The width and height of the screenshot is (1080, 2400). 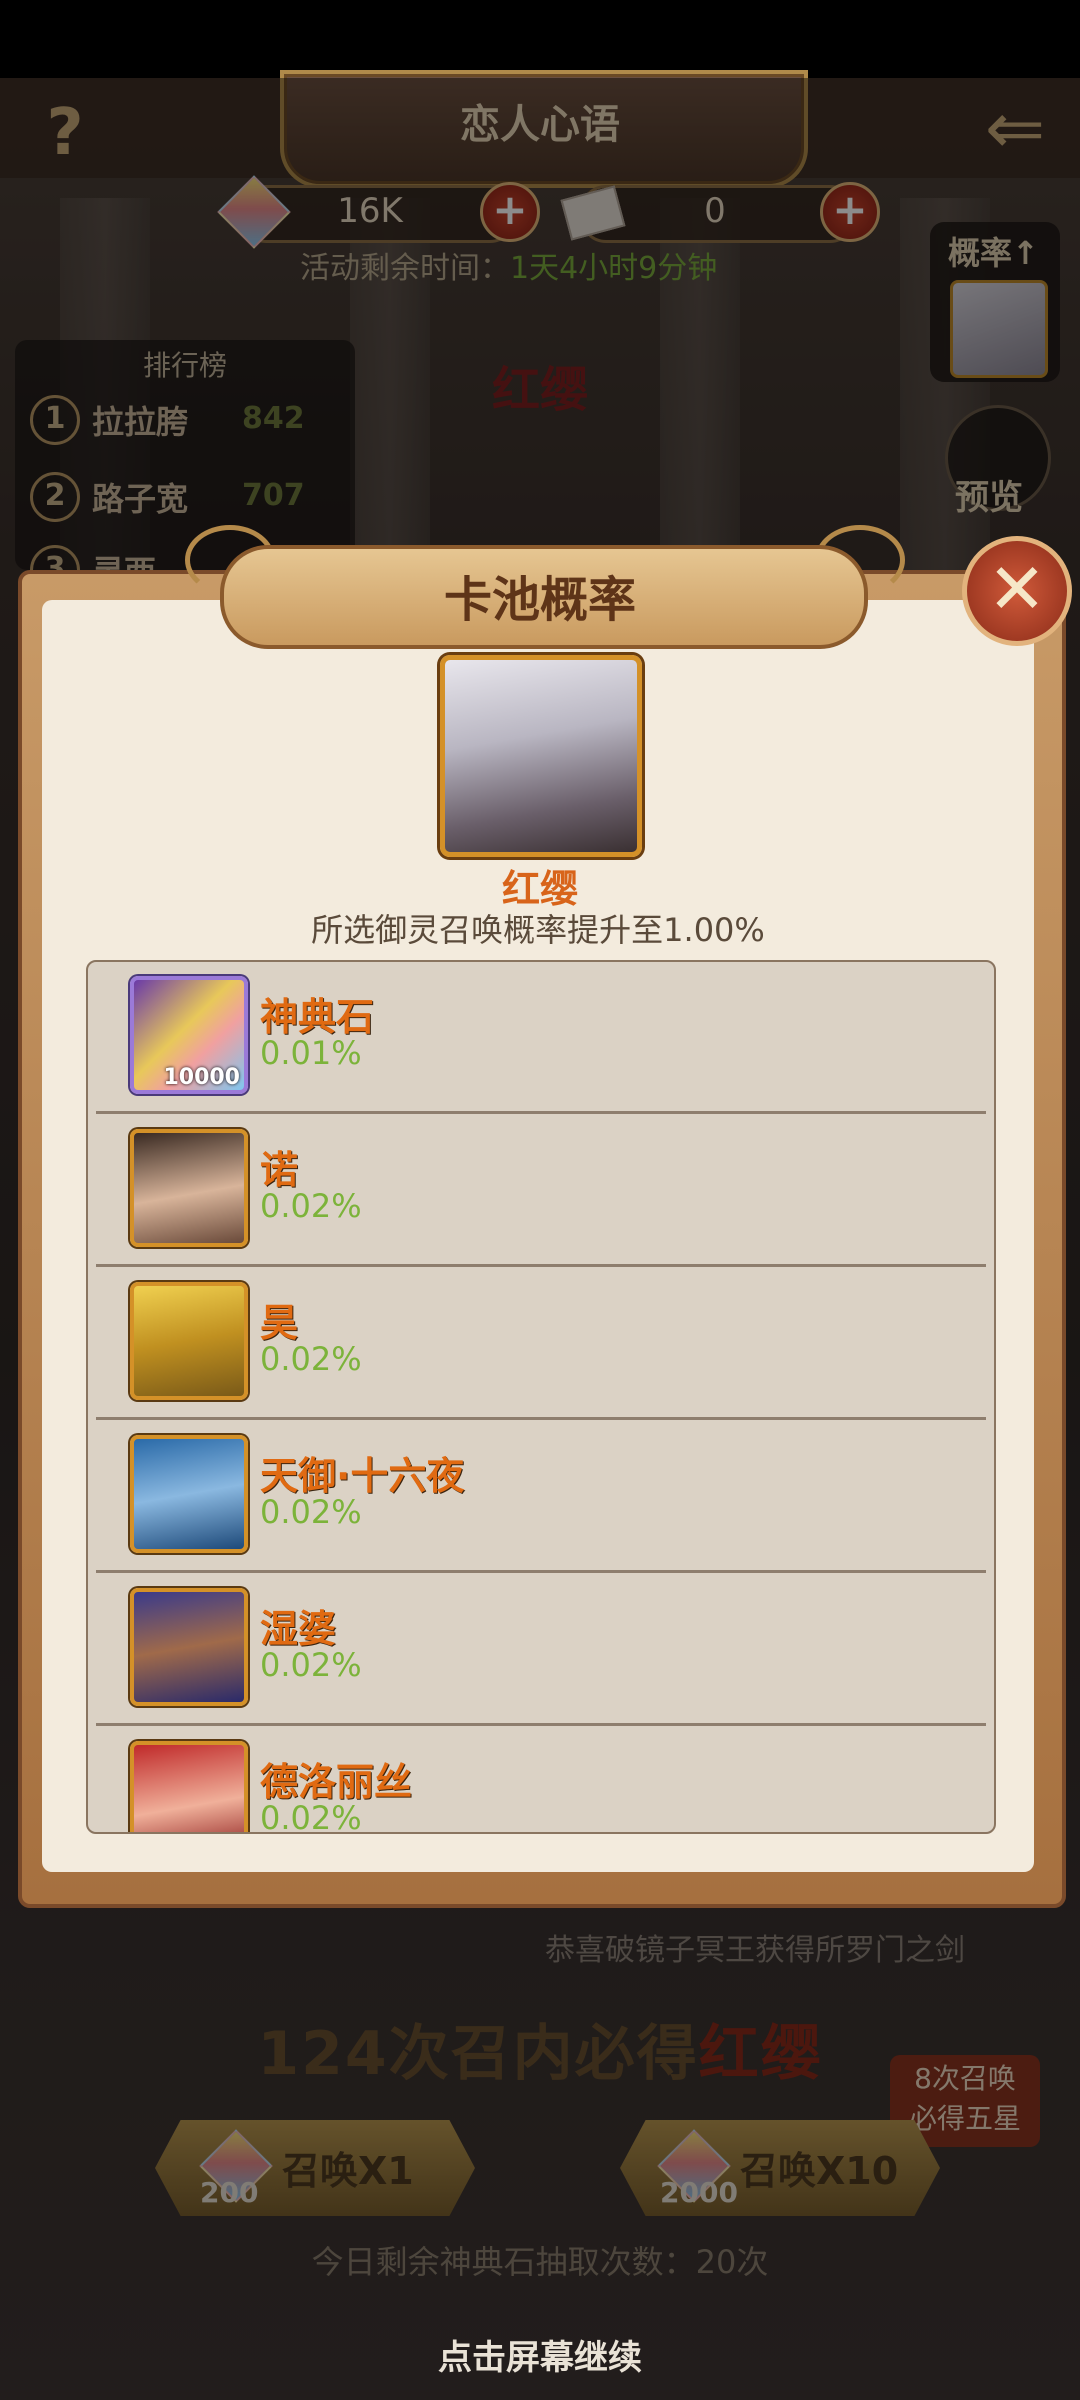 I want to click on crystal-item-icon: 10000, so click(x=189, y=1035).